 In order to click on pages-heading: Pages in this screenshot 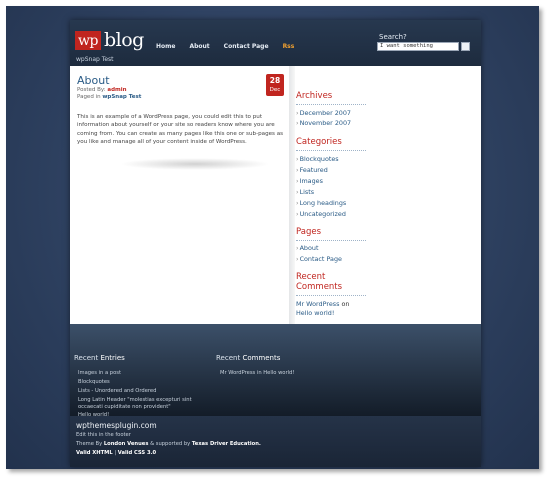, I will do `click(309, 232)`.